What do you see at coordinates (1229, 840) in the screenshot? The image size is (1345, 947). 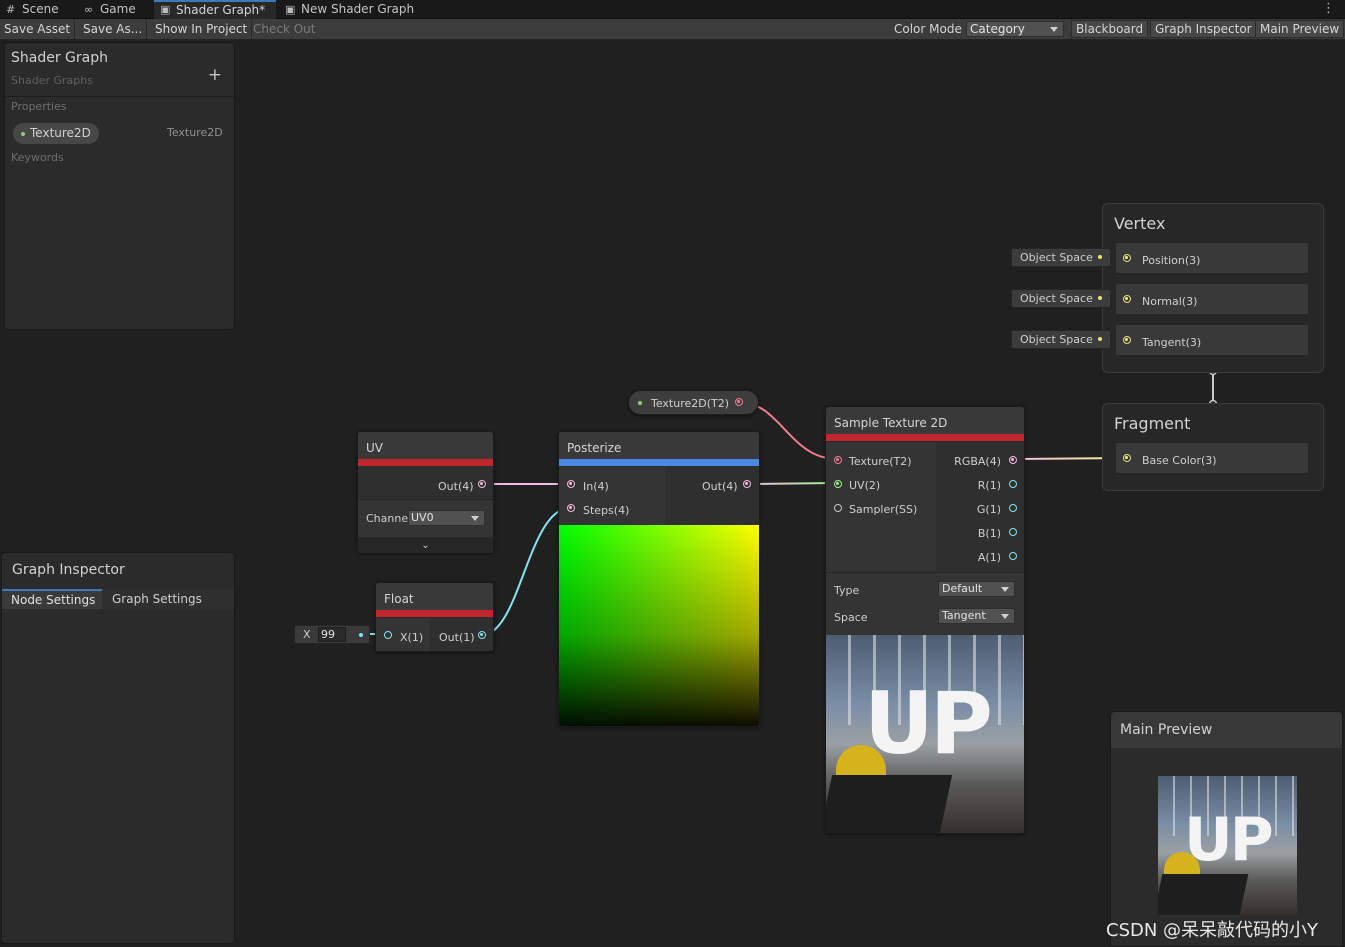 I see `main-preview-text: UP` at bounding box center [1229, 840].